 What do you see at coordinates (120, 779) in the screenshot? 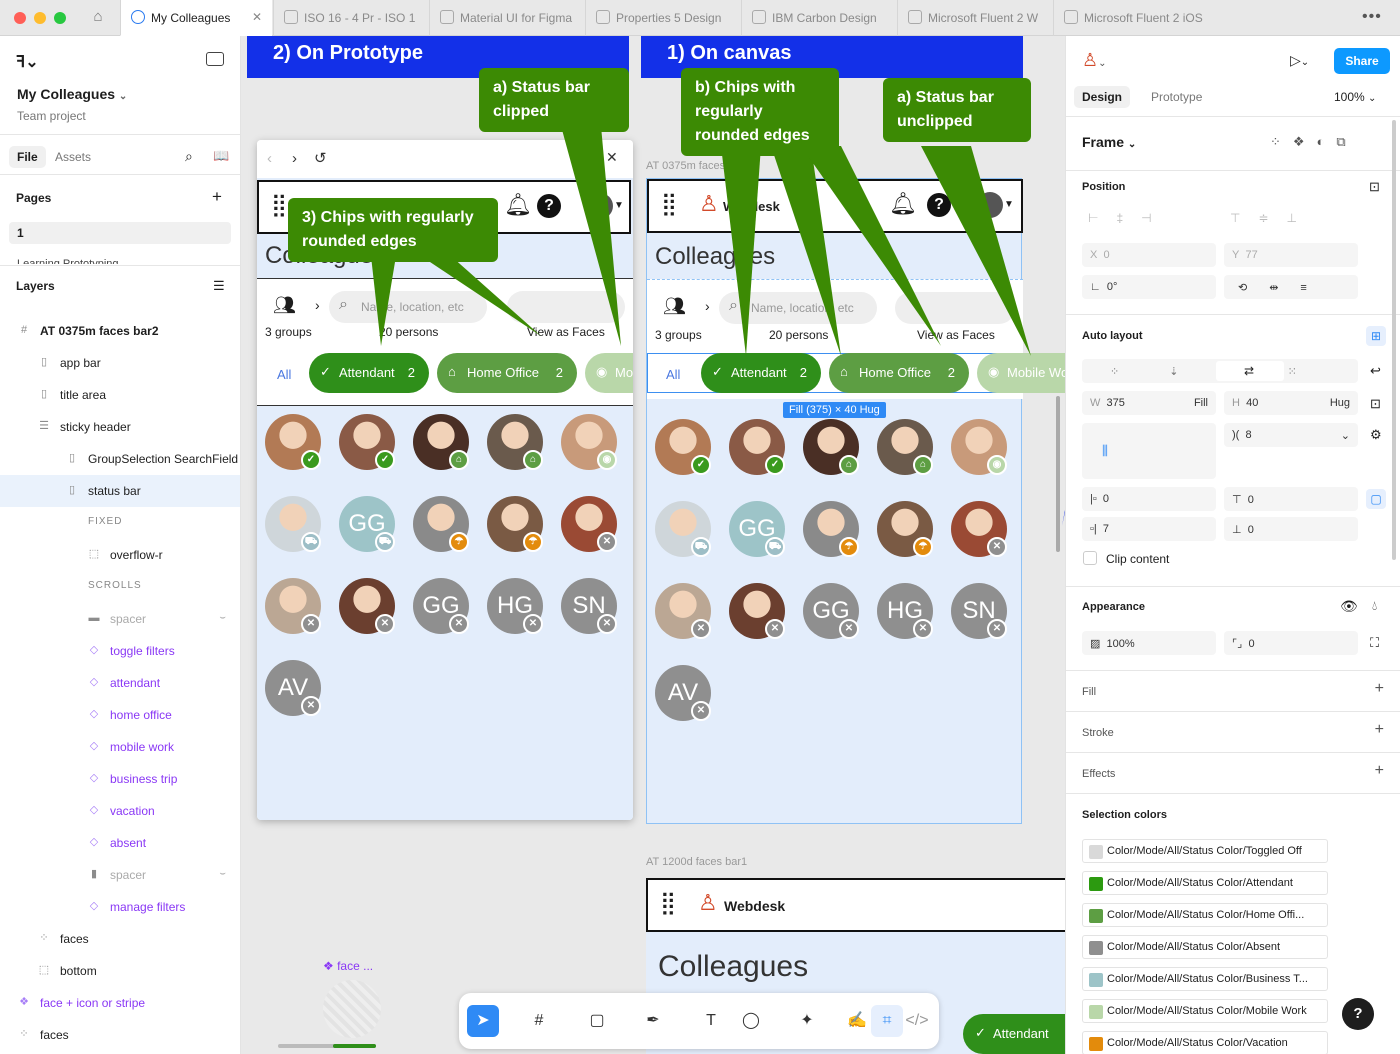
I see `layer-row: ◇ business trip` at bounding box center [120, 779].